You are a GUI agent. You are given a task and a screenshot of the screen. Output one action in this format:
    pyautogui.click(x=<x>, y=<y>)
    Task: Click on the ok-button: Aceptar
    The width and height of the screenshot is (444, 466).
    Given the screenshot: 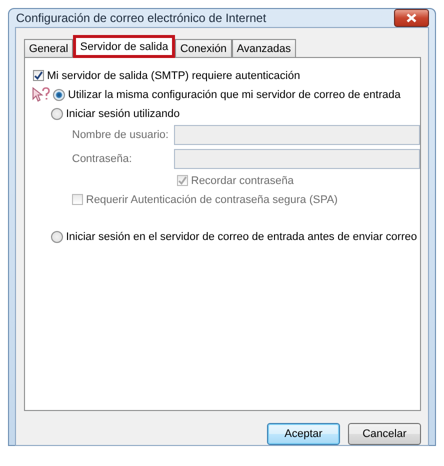 What is the action you would take?
    pyautogui.click(x=303, y=434)
    